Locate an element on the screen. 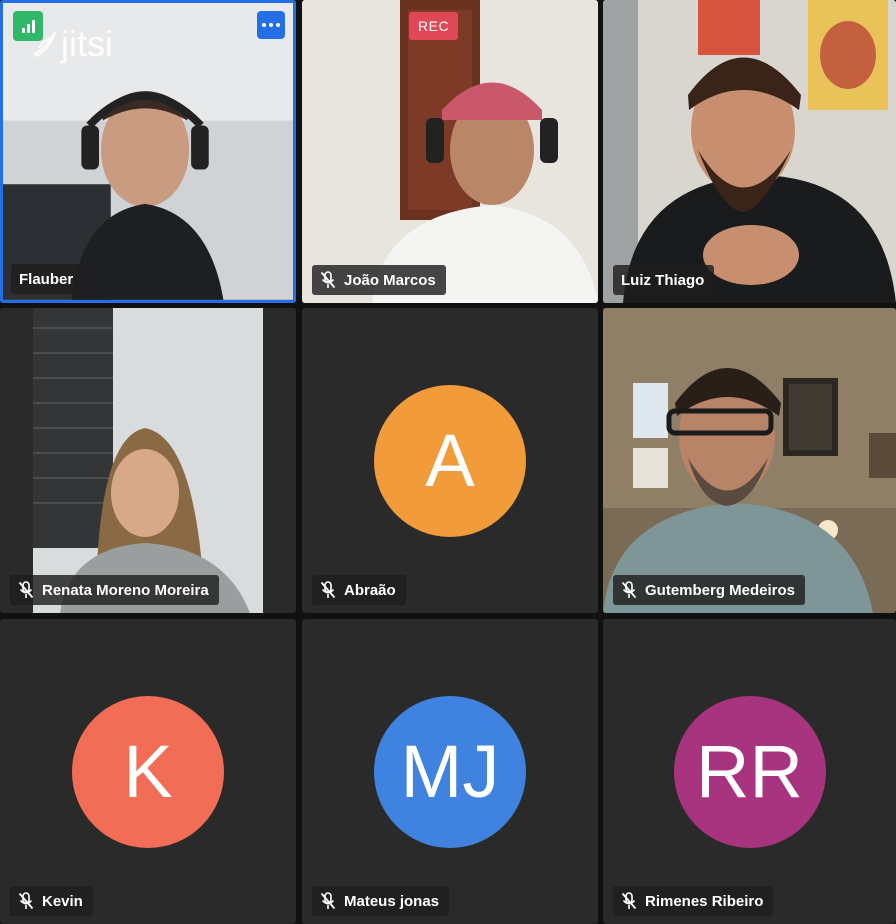 The width and height of the screenshot is (896, 924). participant-tile-abraao: A Abraão is located at coordinates (450, 460).